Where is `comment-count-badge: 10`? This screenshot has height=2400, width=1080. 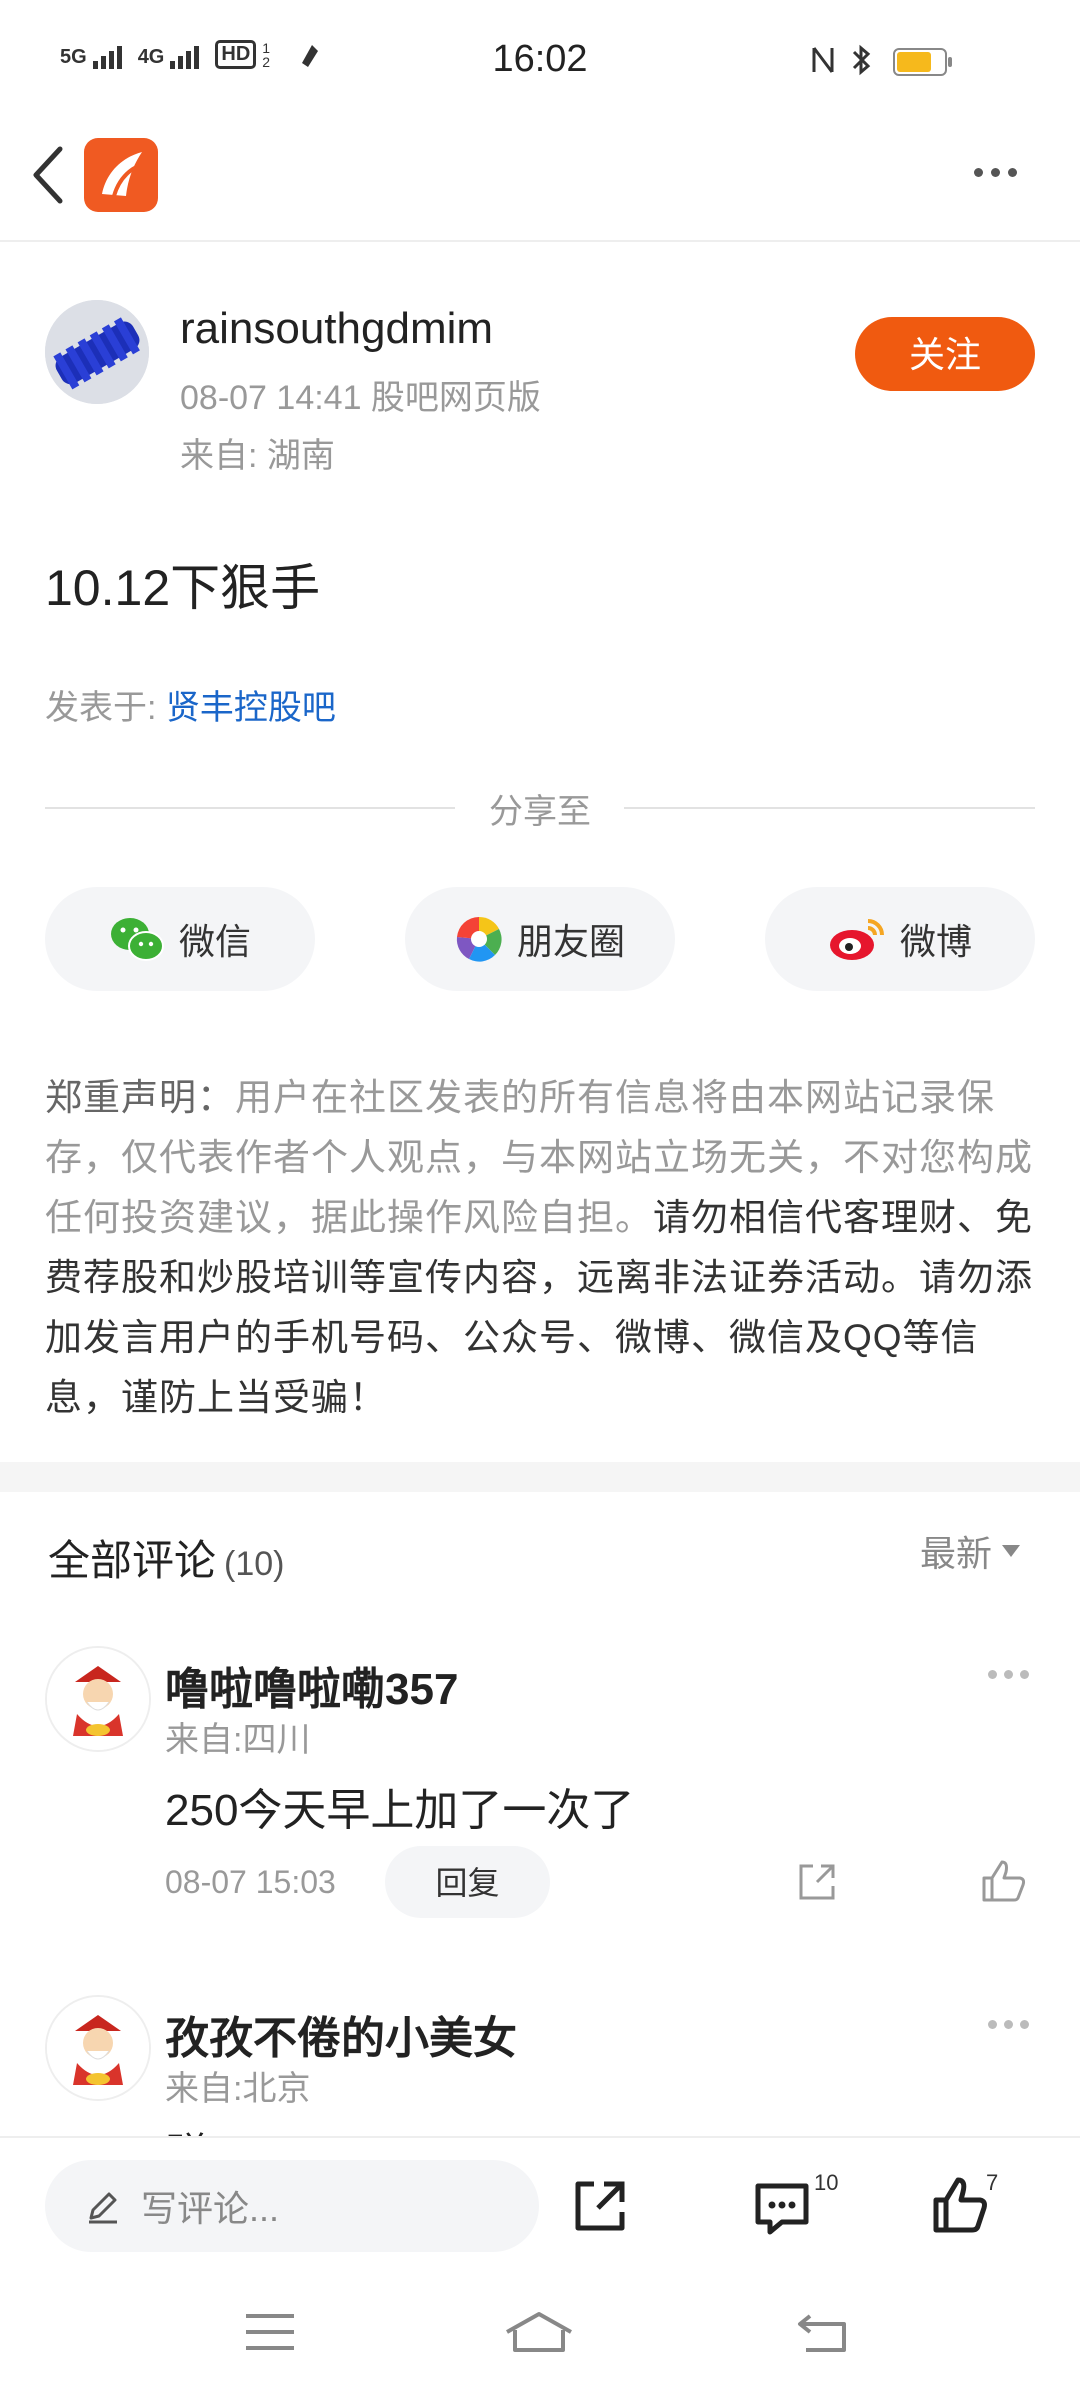 comment-count-badge: 10 is located at coordinates (826, 2182).